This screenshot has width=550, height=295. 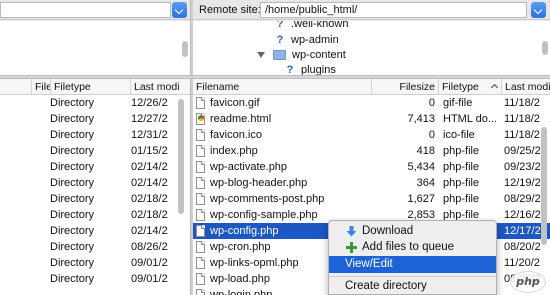 I want to click on cell-filename: favicon.gif, so click(x=235, y=103).